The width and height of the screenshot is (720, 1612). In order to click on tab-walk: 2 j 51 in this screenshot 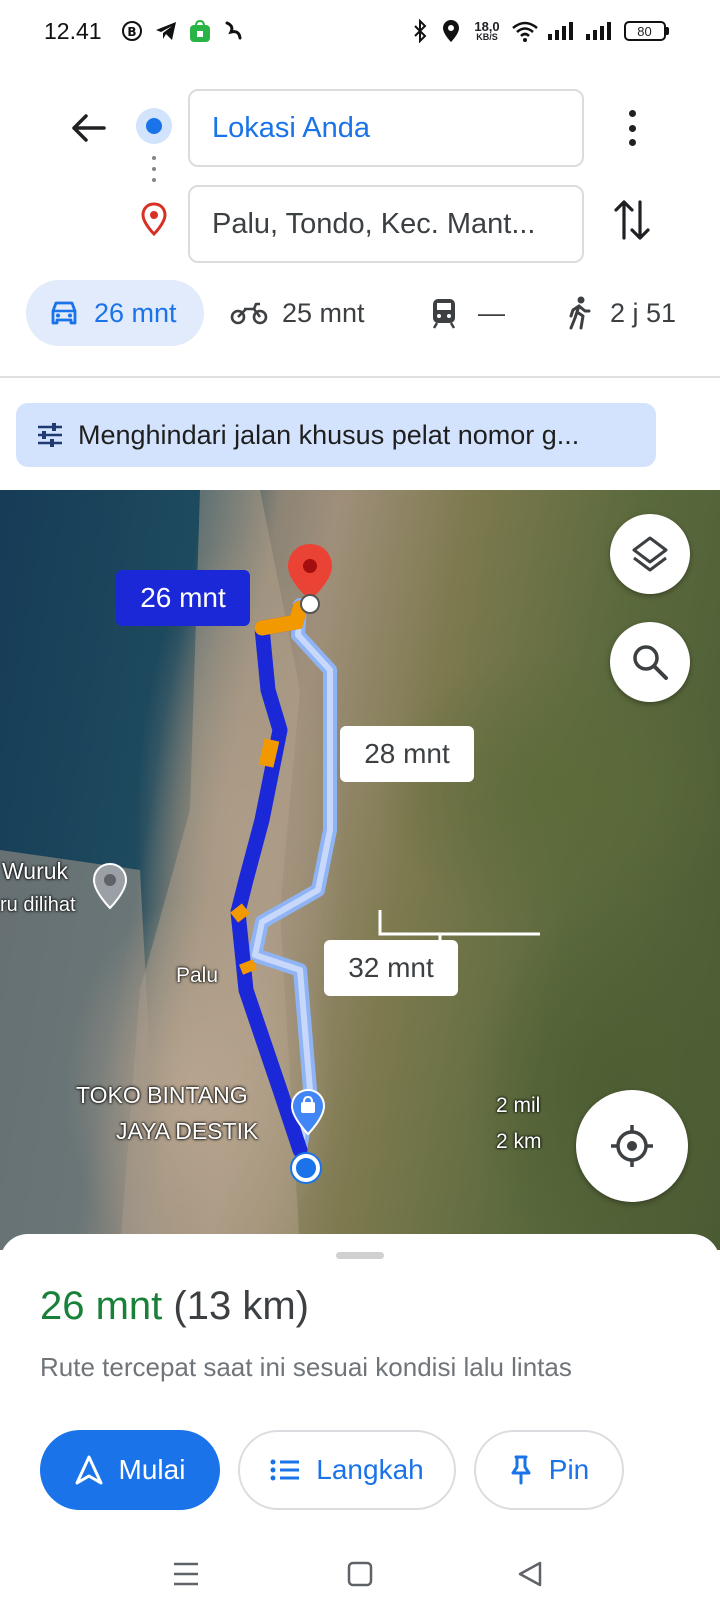, I will do `click(621, 313)`.